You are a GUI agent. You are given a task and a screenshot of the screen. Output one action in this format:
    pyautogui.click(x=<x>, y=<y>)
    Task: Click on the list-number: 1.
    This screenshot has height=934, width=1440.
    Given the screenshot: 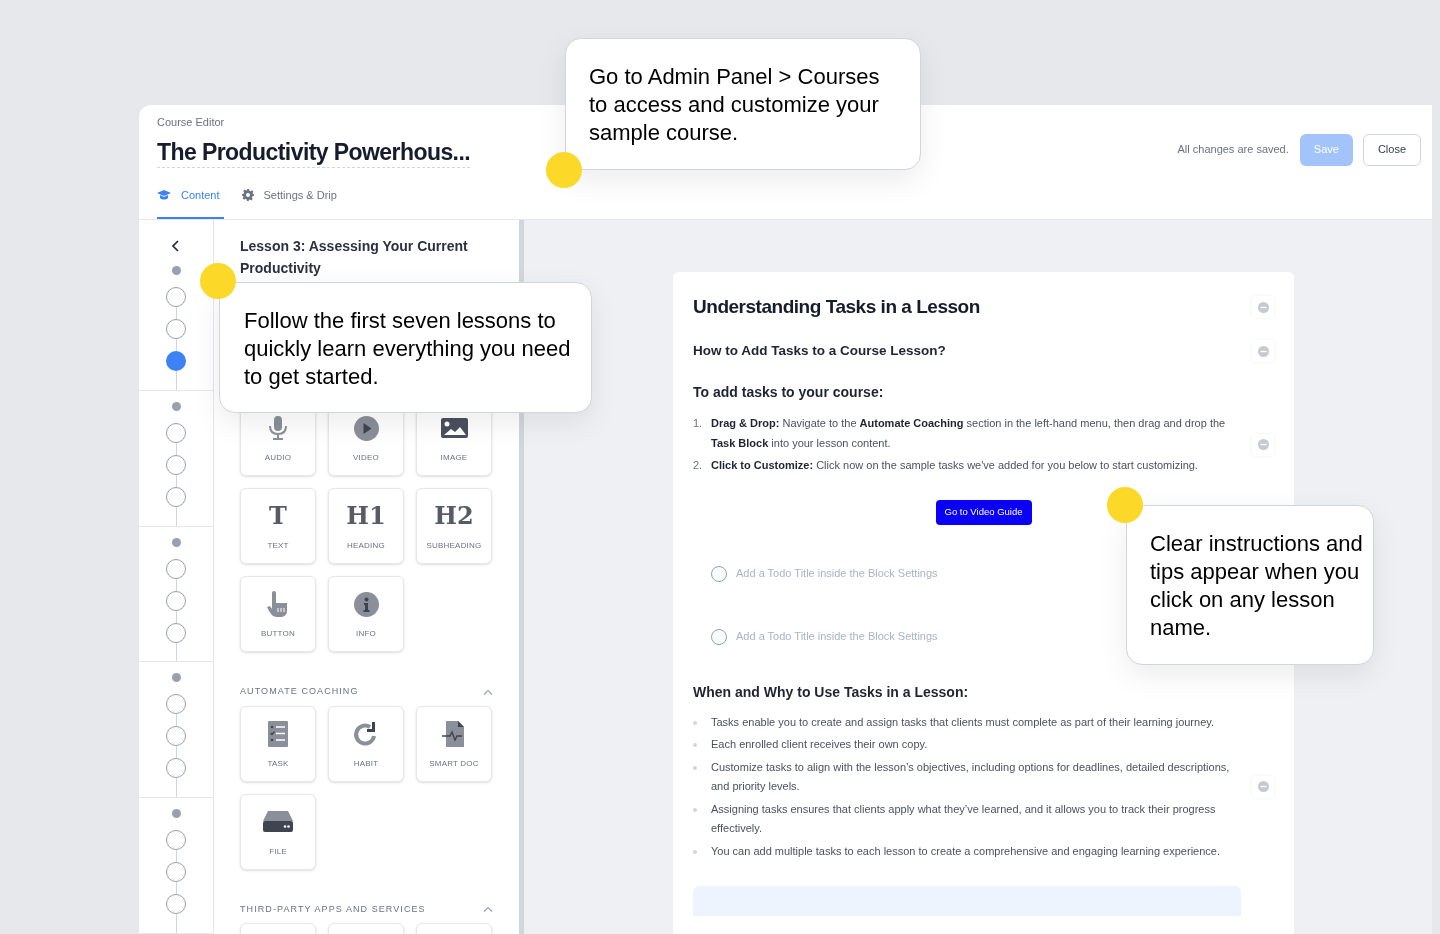 What is the action you would take?
    pyautogui.click(x=698, y=423)
    